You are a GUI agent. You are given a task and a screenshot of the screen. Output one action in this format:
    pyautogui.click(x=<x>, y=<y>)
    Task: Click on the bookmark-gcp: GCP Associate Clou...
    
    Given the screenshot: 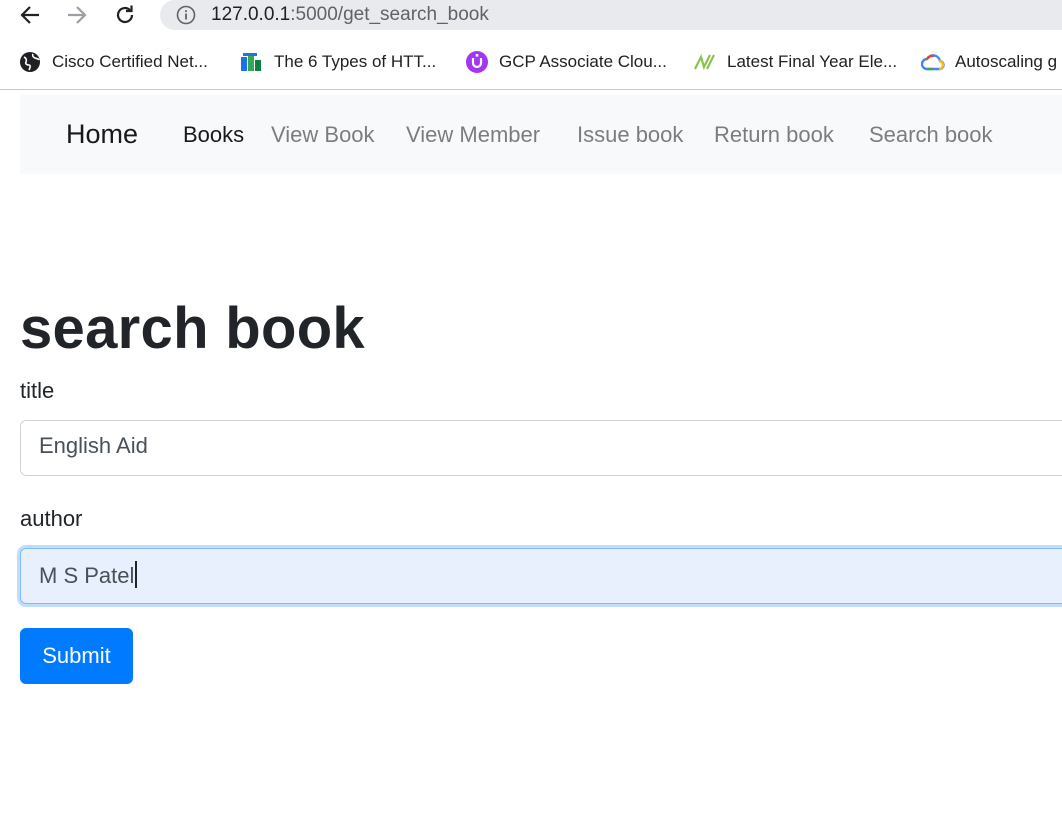 What is the action you would take?
    pyautogui.click(x=566, y=62)
    